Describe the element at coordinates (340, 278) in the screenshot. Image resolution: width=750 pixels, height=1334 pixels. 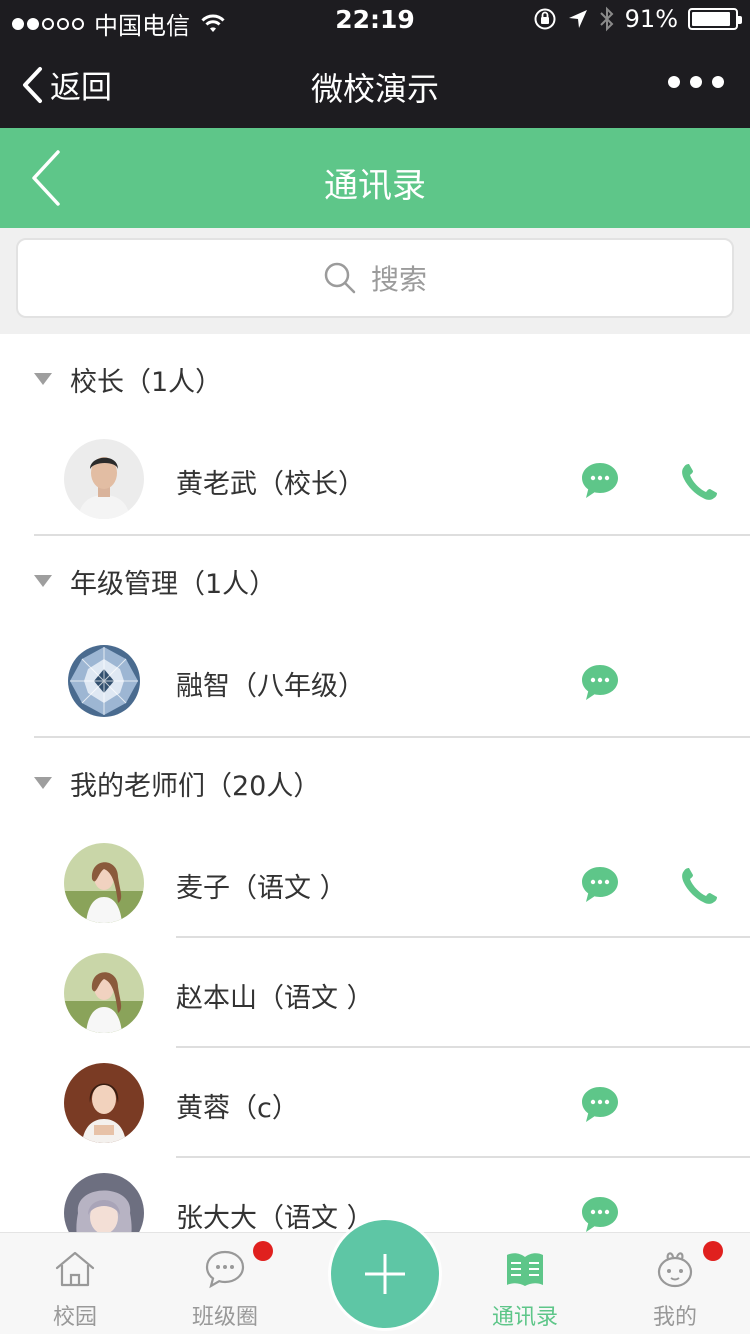
I see `search-icon` at that location.